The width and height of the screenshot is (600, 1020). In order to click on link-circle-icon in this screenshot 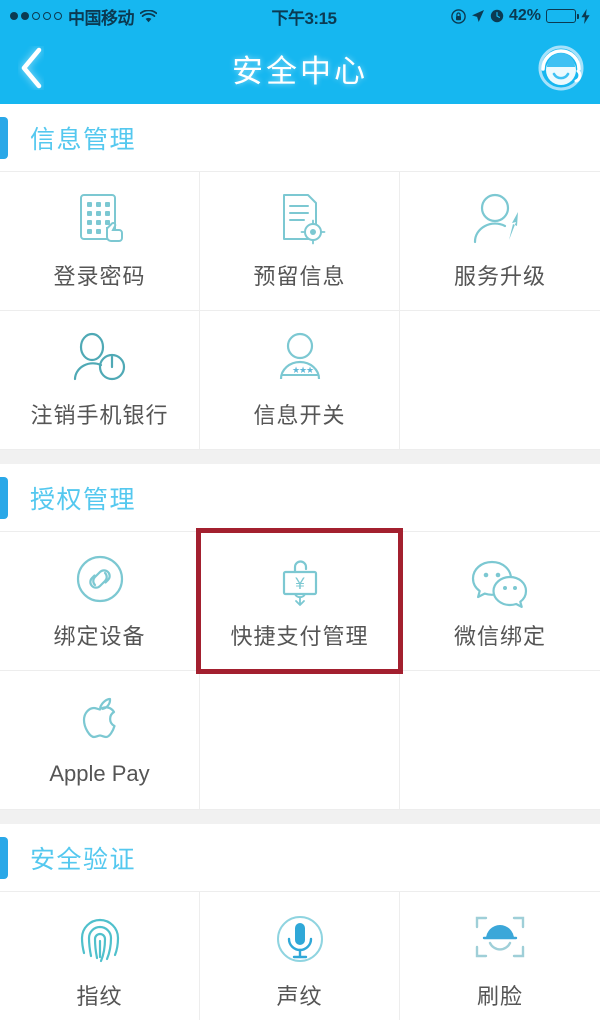, I will do `click(100, 581)`.